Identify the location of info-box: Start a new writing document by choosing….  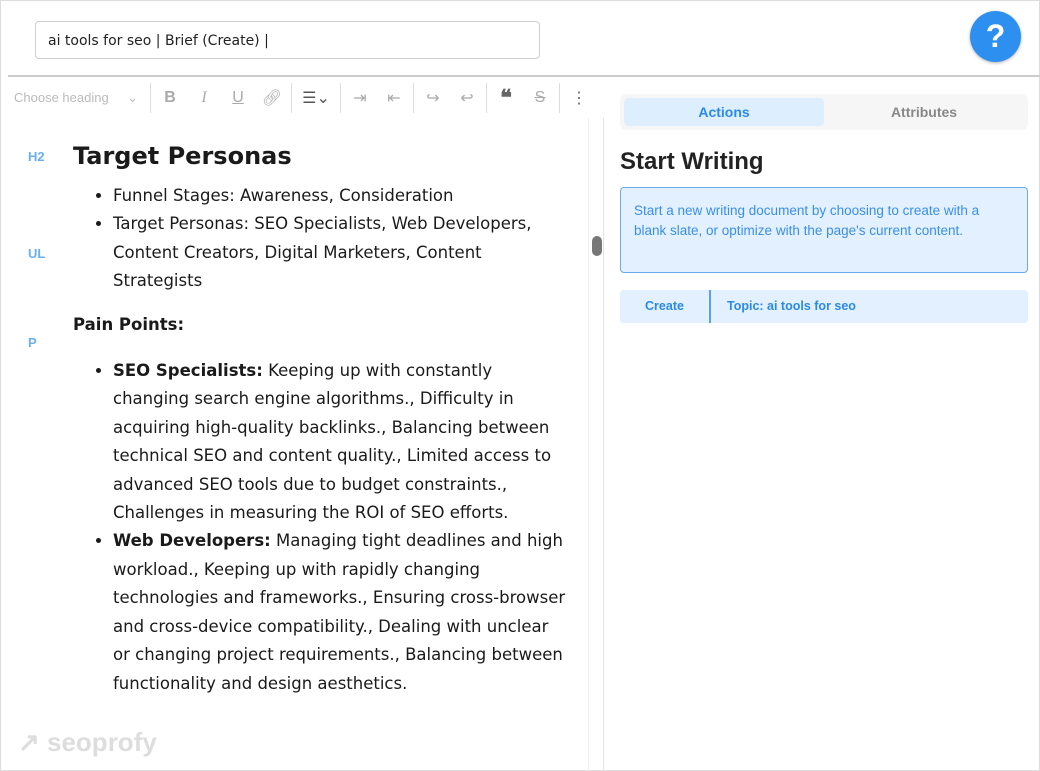
(824, 230).